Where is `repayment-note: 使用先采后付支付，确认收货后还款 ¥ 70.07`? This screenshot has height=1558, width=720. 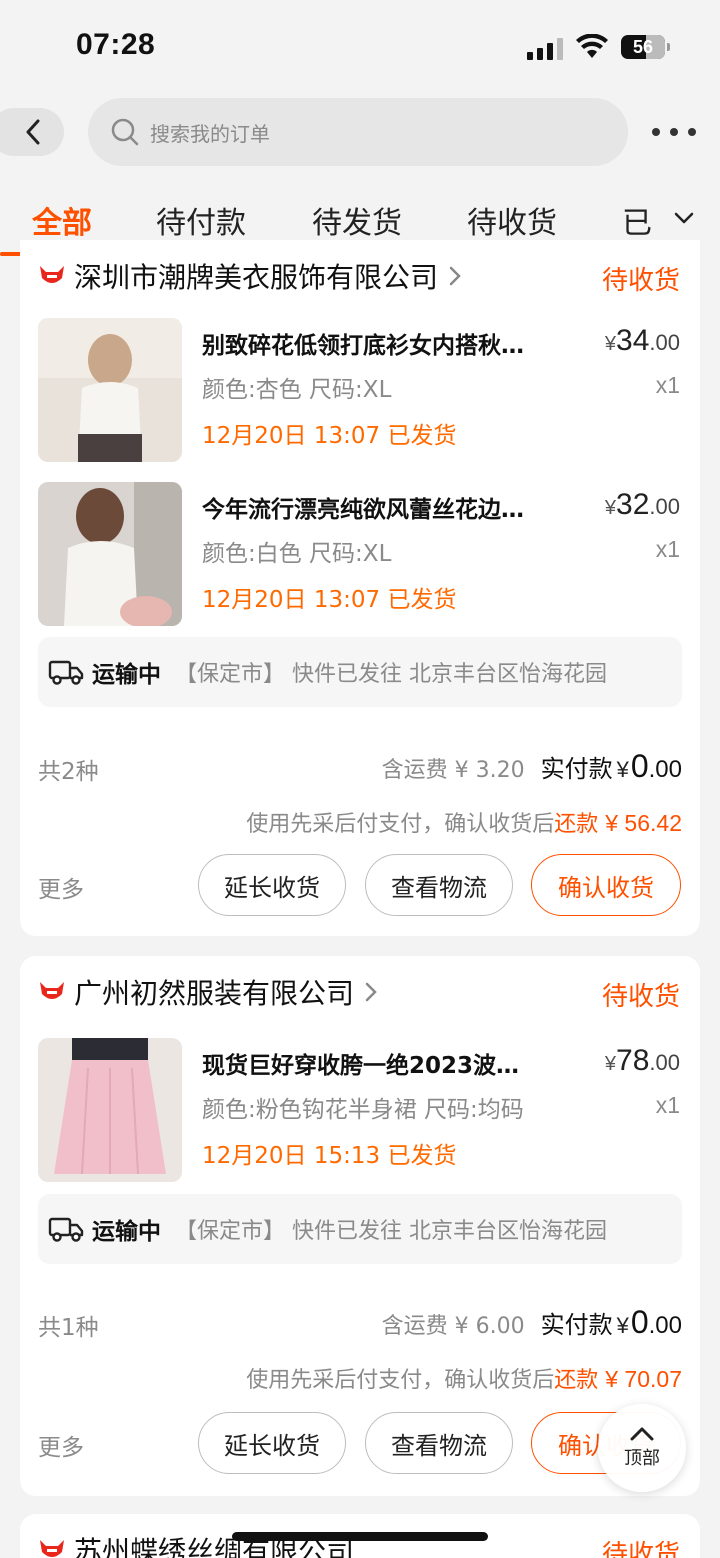
repayment-note: 使用先采后付支付，确认收货后还款 ¥ 70.07 is located at coordinates (360, 1378).